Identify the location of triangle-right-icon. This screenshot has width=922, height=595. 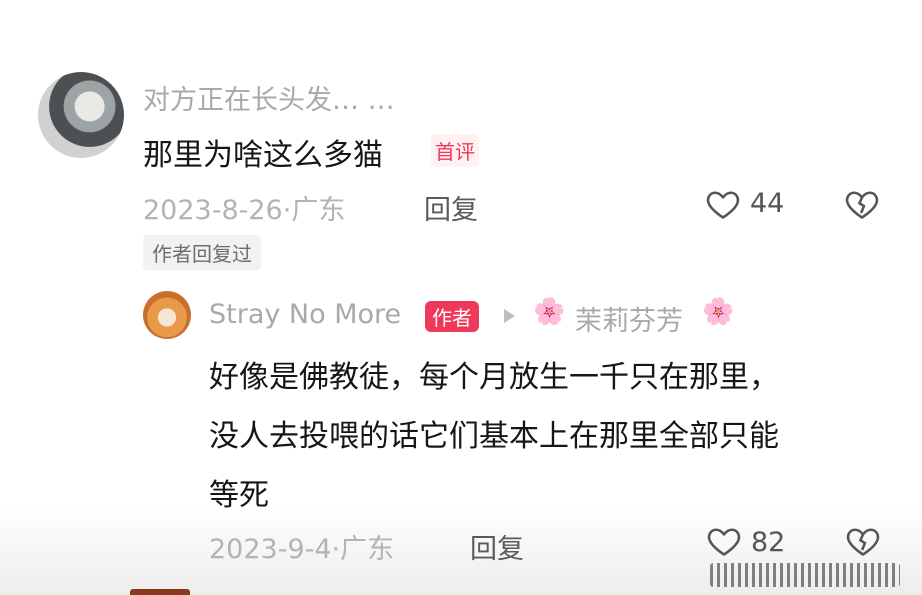
(509, 316).